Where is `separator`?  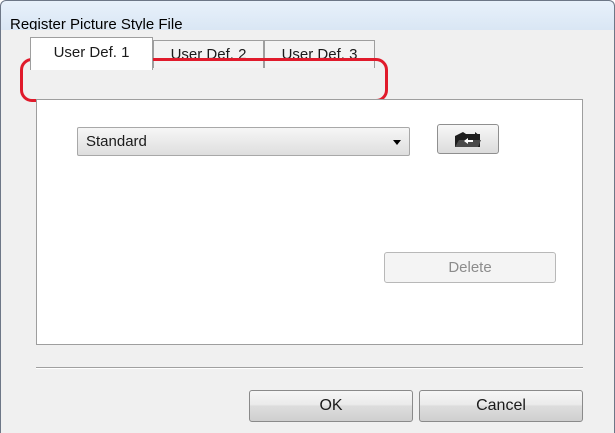 separator is located at coordinates (309, 368).